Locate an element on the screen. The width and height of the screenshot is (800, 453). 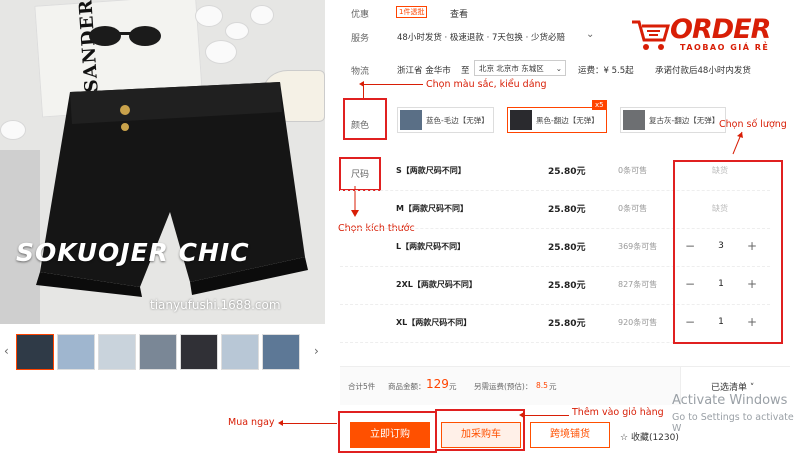
logo-word: ORDER is located at coordinates (720, 29).